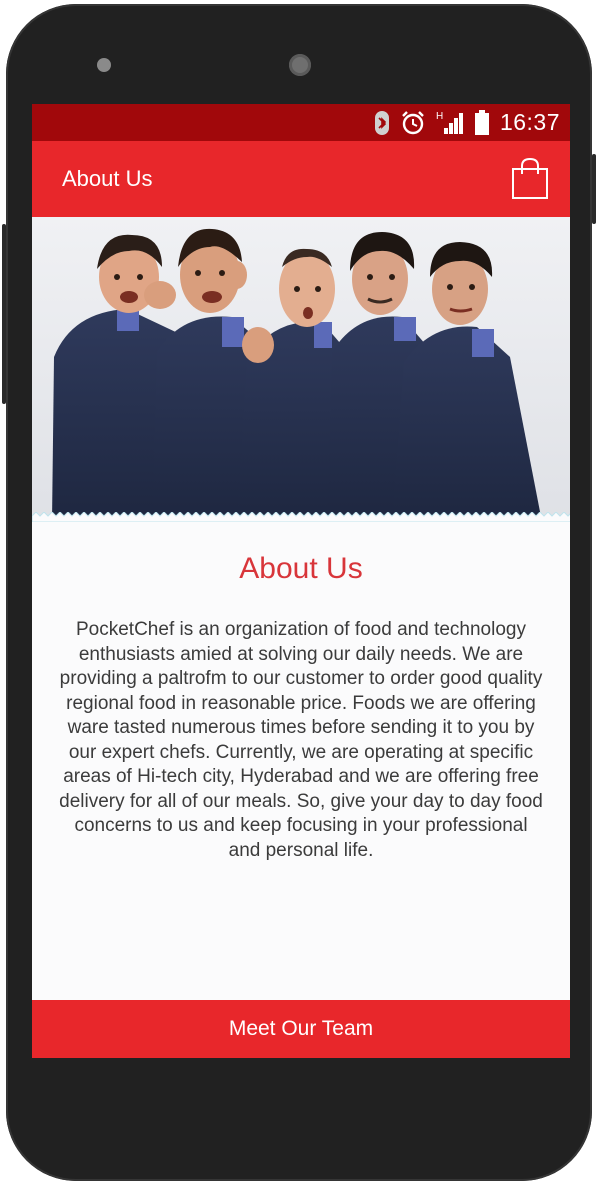 The image size is (600, 1185). I want to click on page-title: About Us, so click(107, 178).